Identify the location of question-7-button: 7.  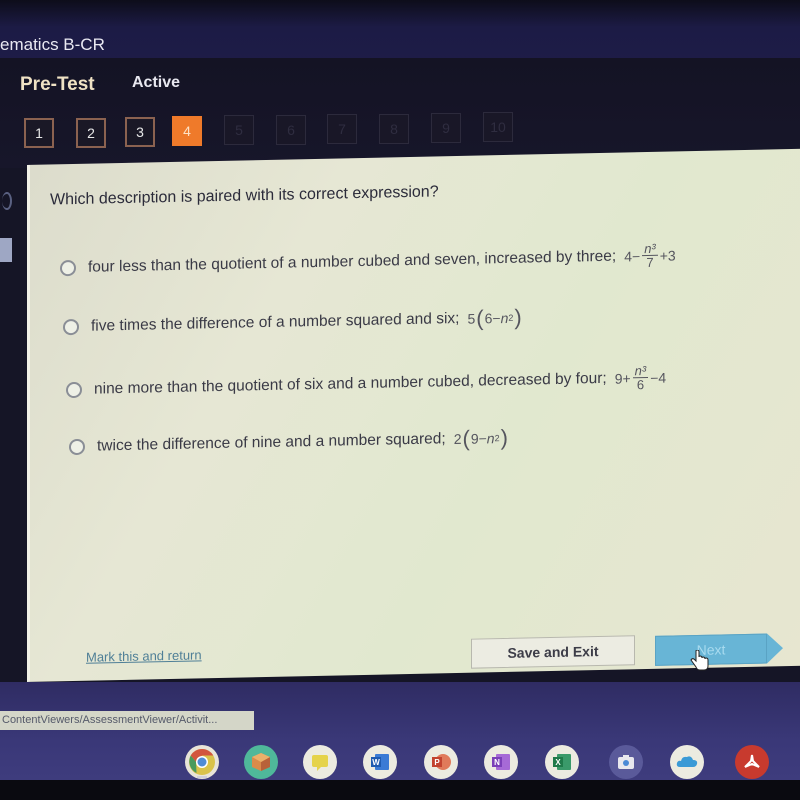
(342, 129).